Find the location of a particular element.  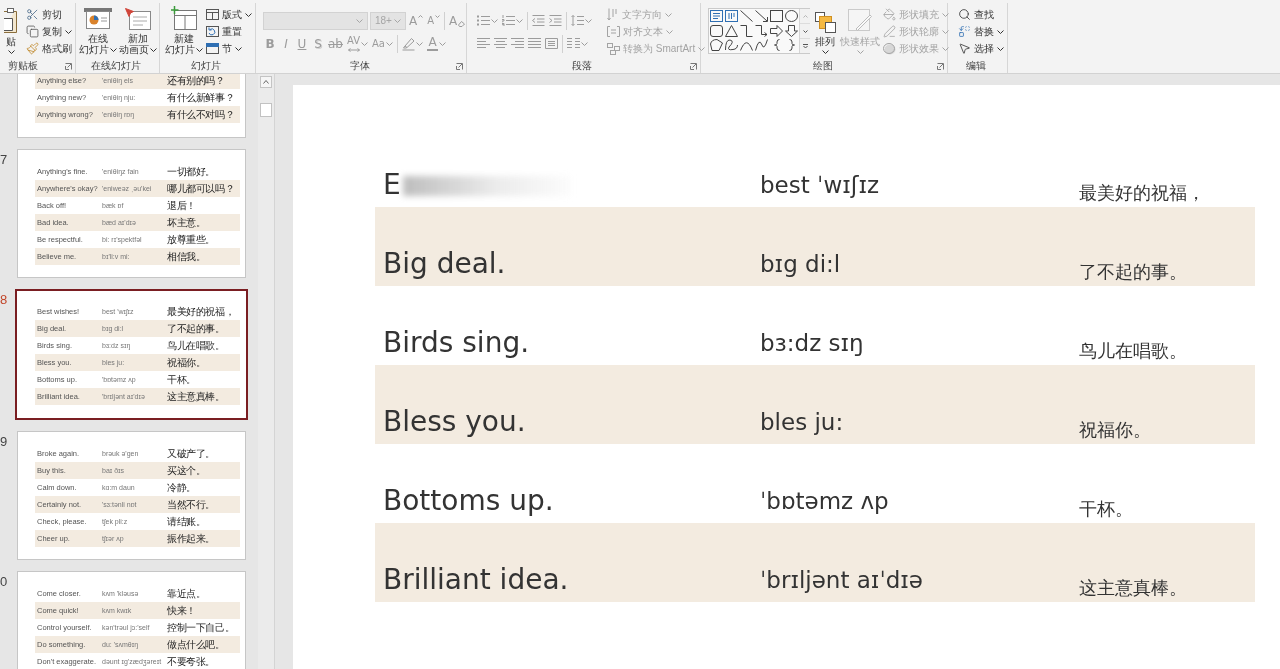

add-animation-page-button: 新加 动画页 is located at coordinates (138, 29).